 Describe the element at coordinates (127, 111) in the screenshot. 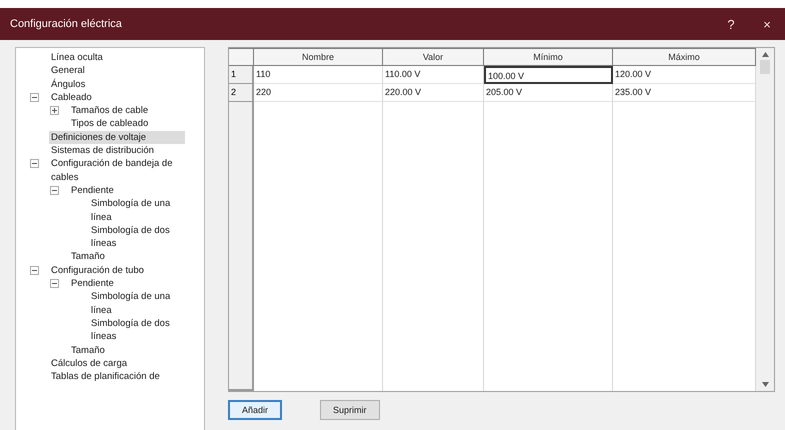

I see `tree-item: Tamaños de cable` at that location.